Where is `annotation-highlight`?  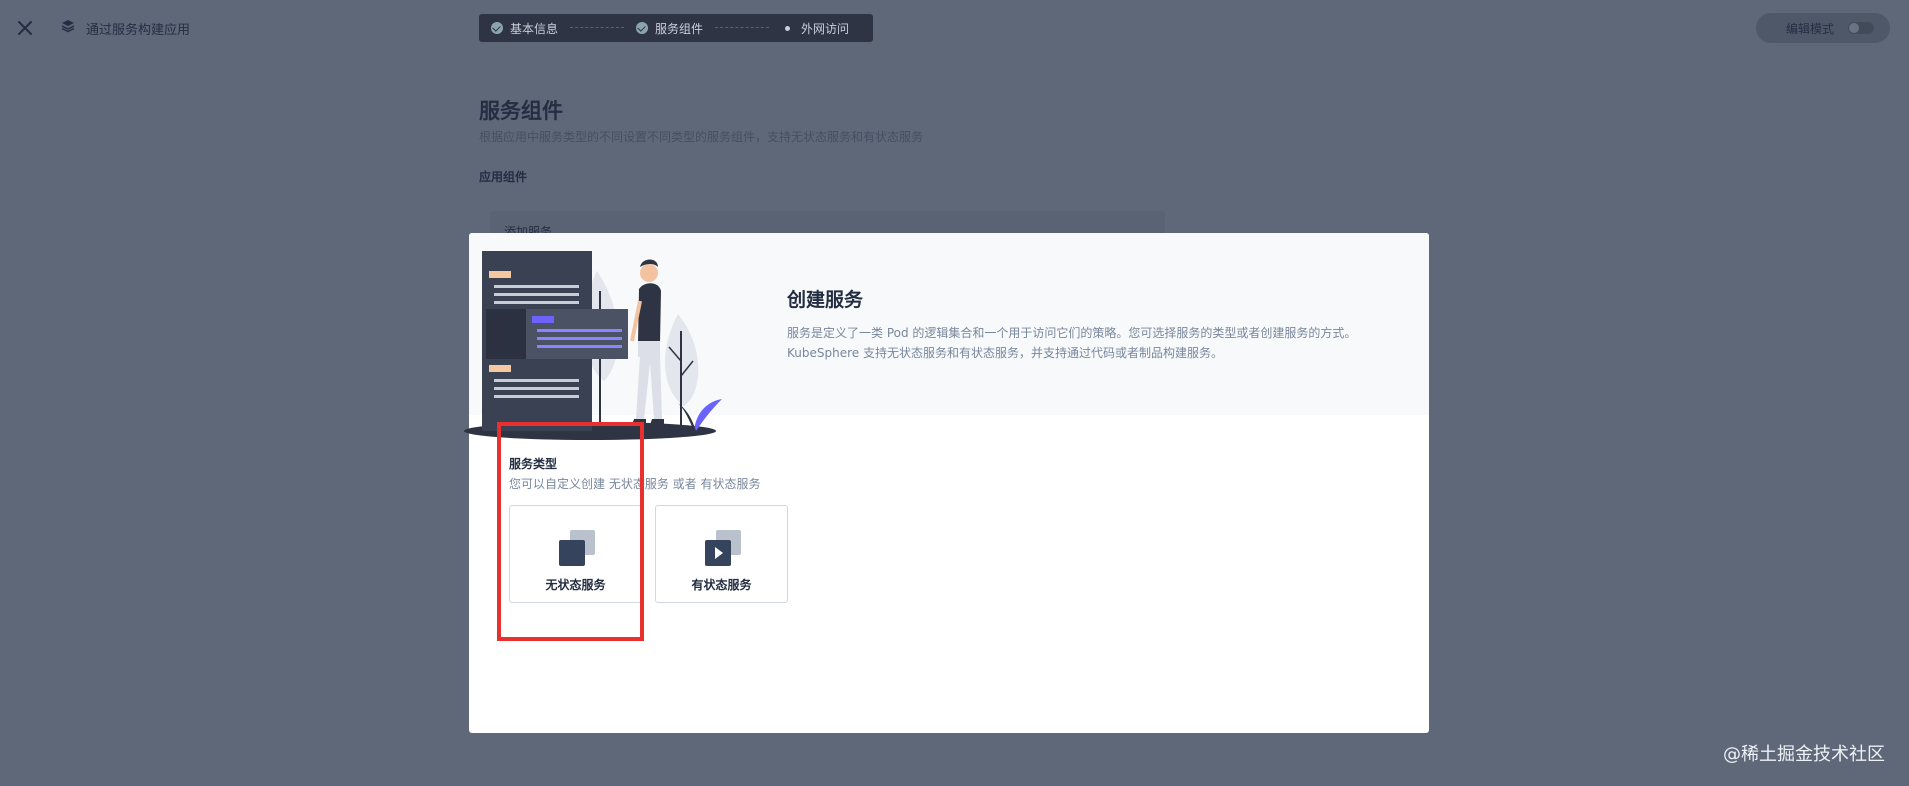 annotation-highlight is located at coordinates (570, 531).